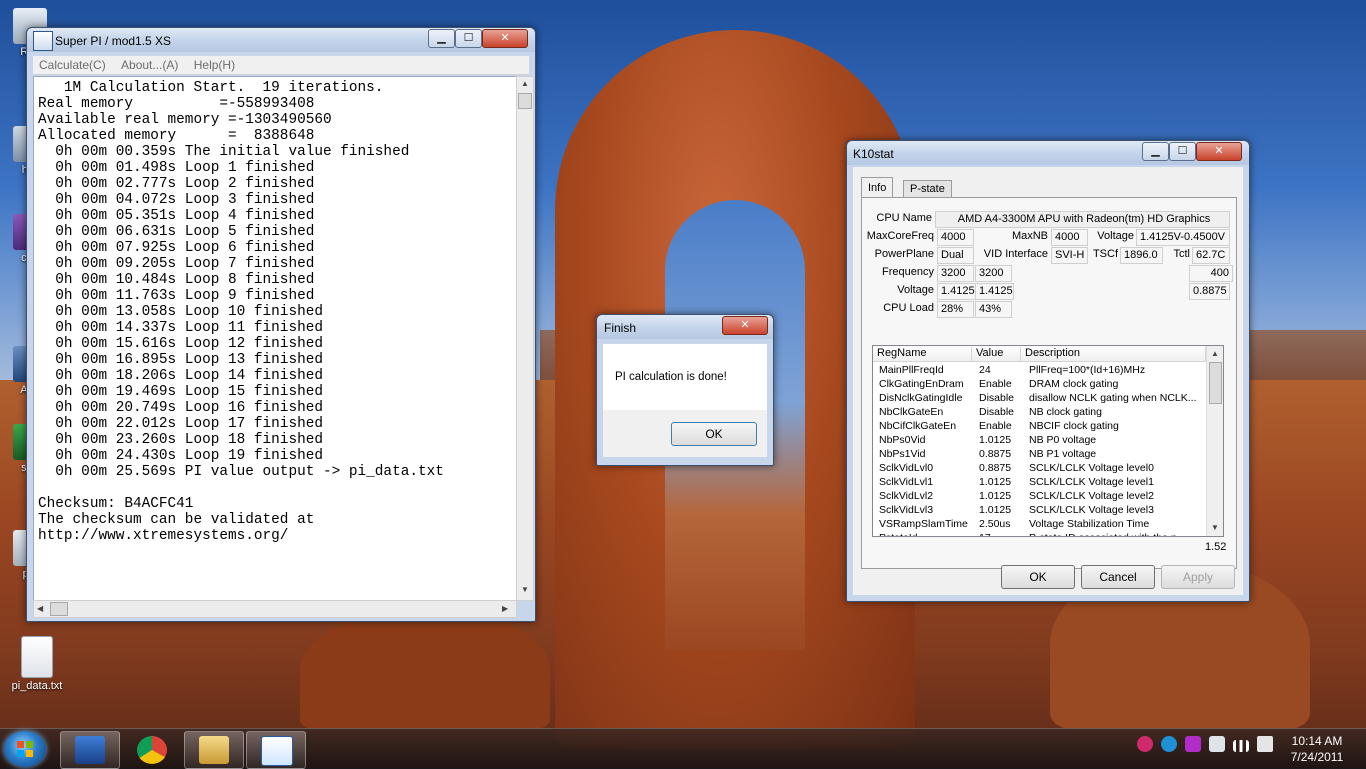  I want to click on frequency-core0: 3200, so click(955, 273).